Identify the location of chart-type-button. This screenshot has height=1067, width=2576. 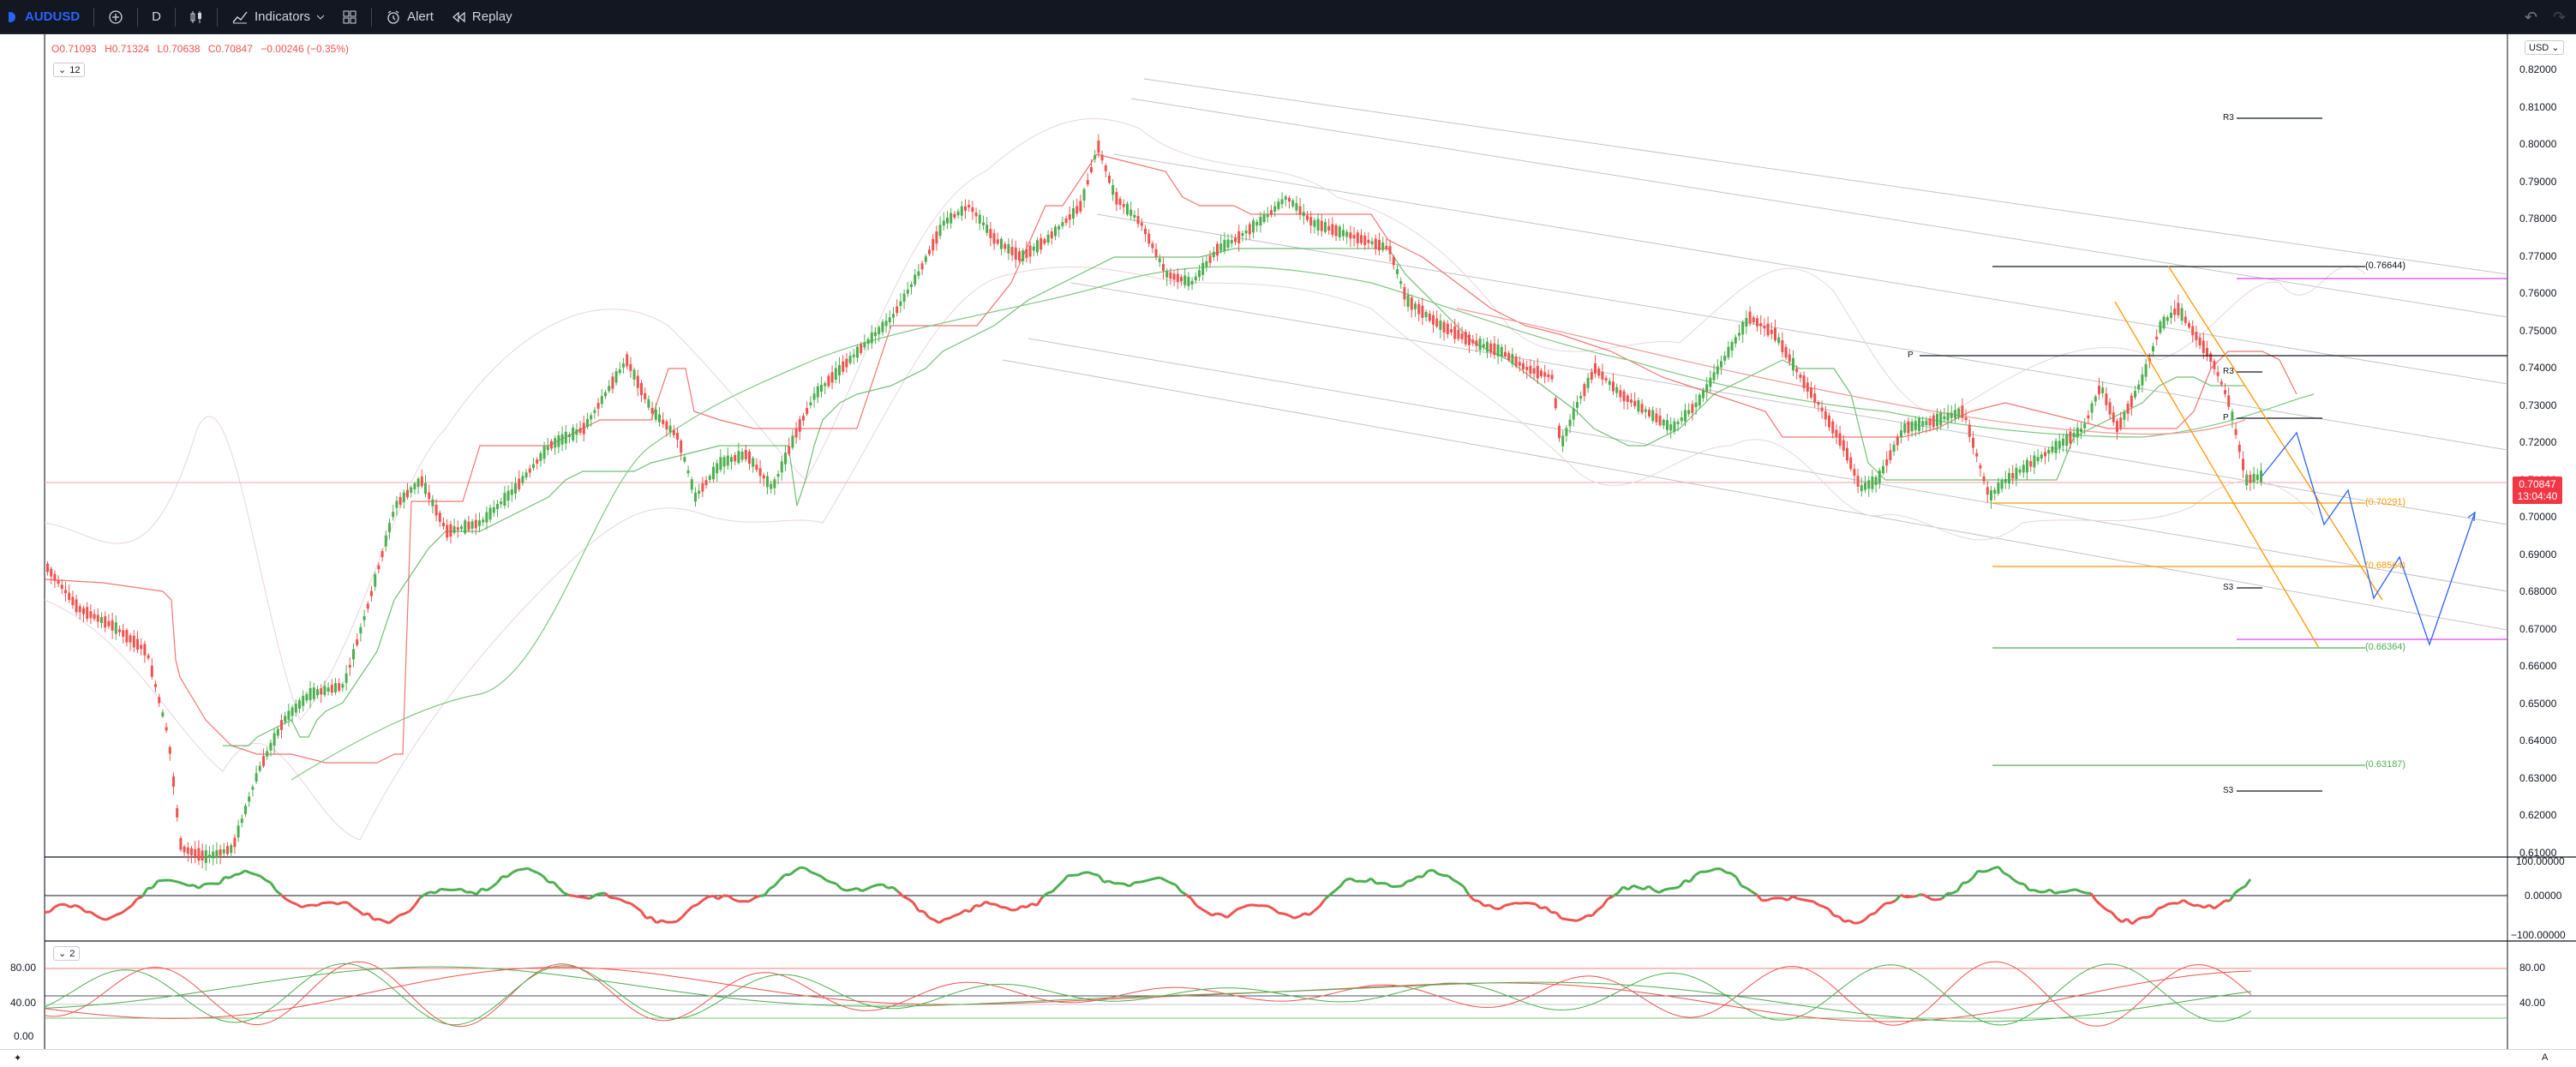
(196, 17).